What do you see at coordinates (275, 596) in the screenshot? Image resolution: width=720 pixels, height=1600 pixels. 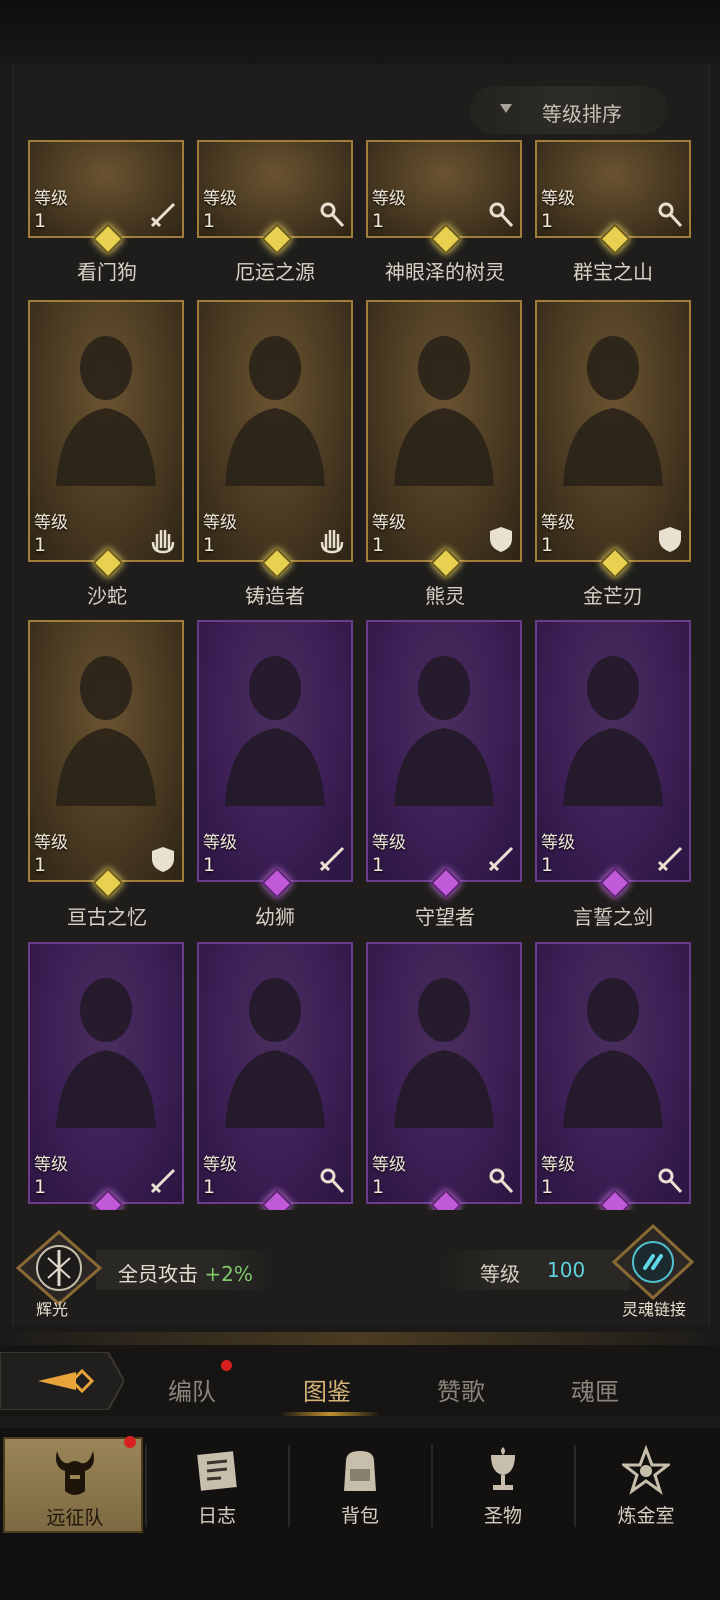 I see `hero-name: 铸造者` at bounding box center [275, 596].